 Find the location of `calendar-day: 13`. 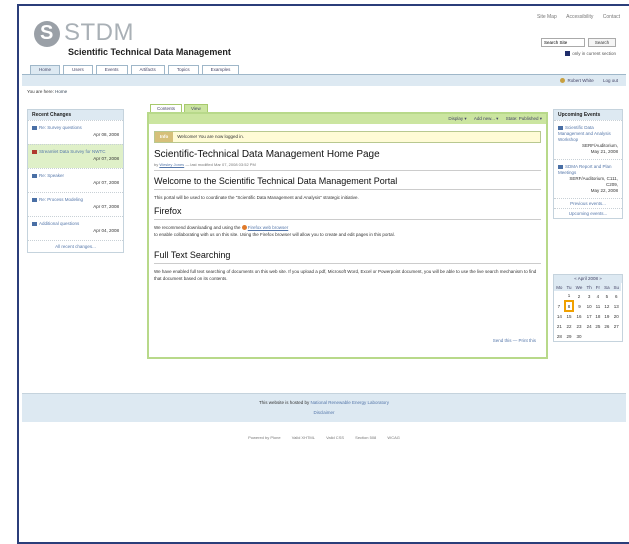

calendar-day: 13 is located at coordinates (616, 306).